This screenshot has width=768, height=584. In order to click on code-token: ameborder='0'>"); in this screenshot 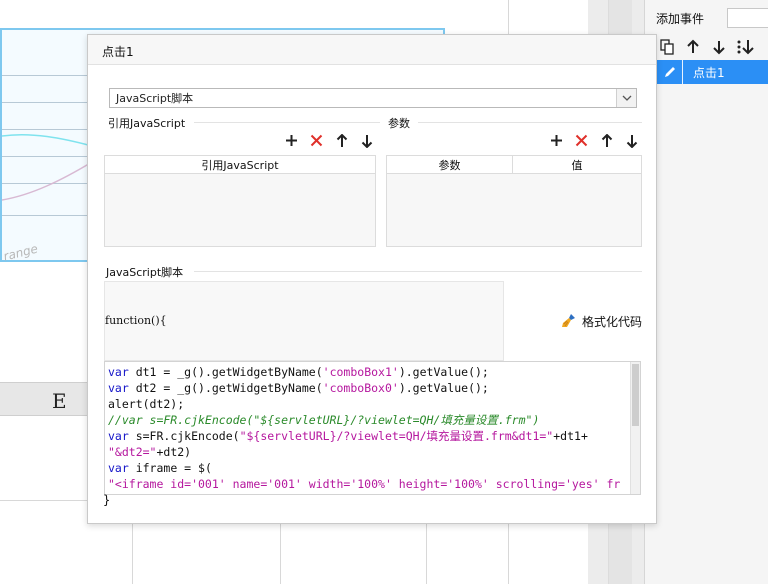, I will do `click(167, 493)`.